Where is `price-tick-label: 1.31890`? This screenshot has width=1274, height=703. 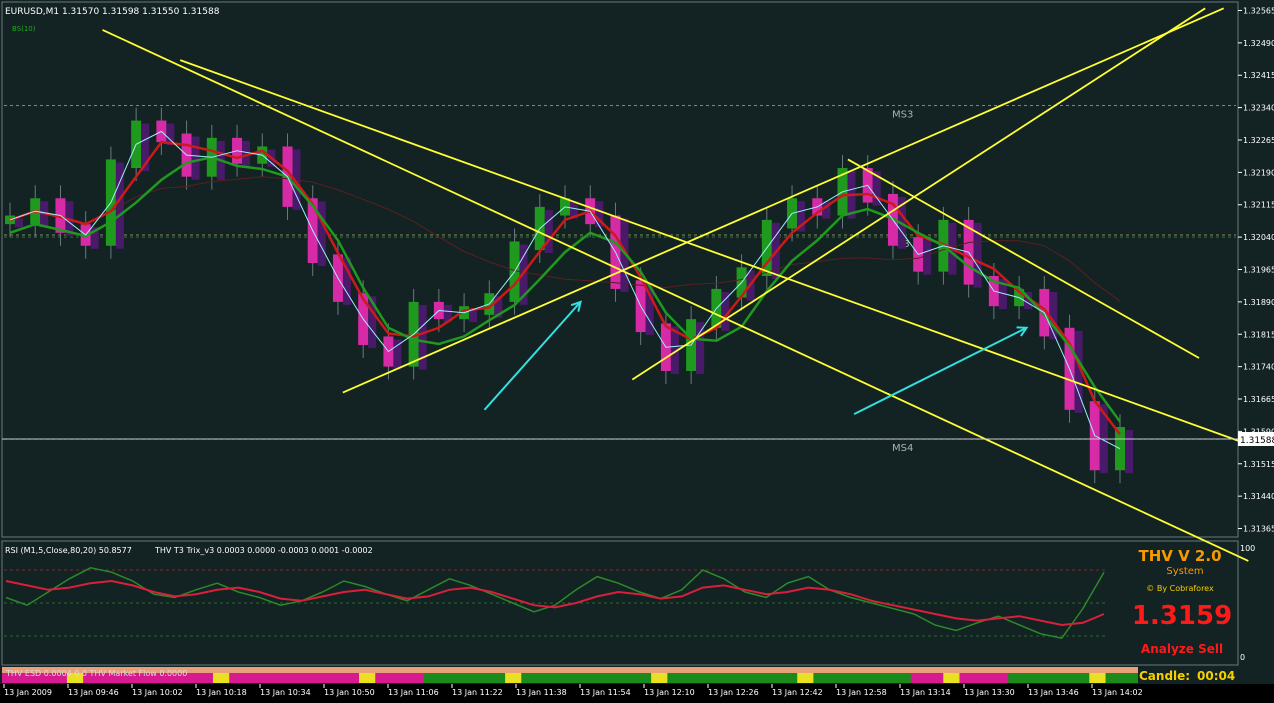 price-tick-label: 1.31890 is located at coordinates (1258, 302).